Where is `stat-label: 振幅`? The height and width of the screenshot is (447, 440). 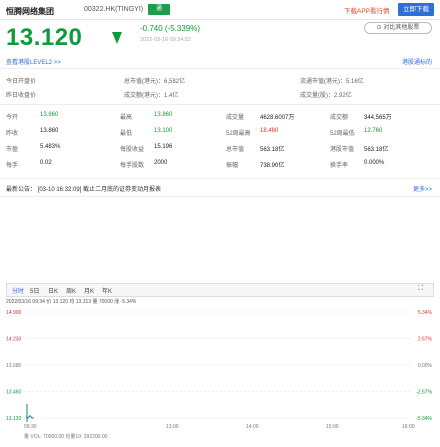 stat-label: 振幅 is located at coordinates (232, 166).